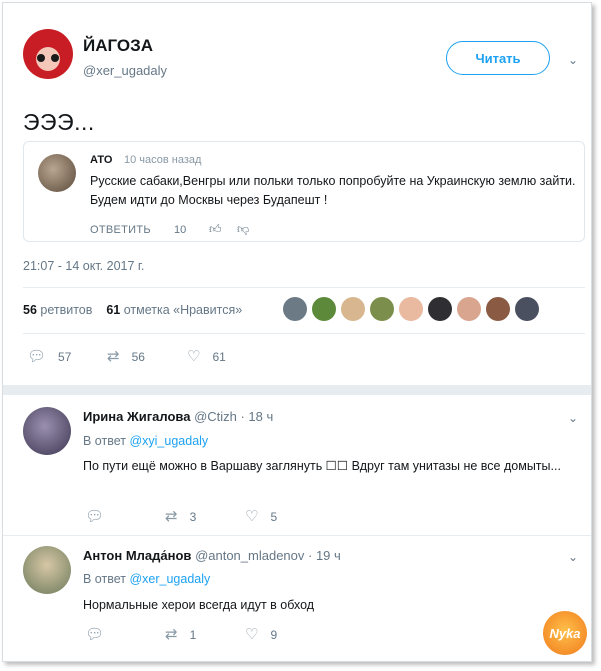  Describe the element at coordinates (66, 310) in the screenshot. I see `retweets-label: ретвитов` at that location.